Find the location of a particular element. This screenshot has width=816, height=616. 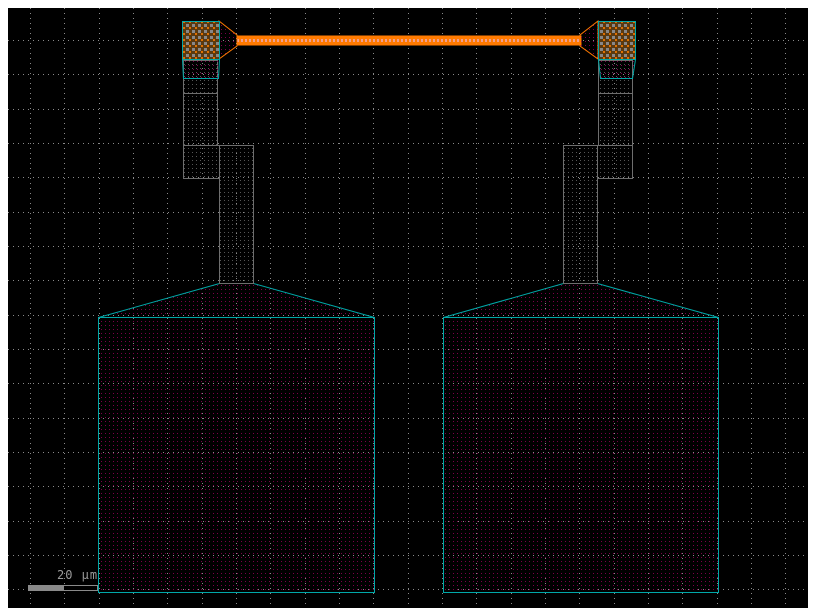

right-grating-coupler is located at coordinates (617, 40).